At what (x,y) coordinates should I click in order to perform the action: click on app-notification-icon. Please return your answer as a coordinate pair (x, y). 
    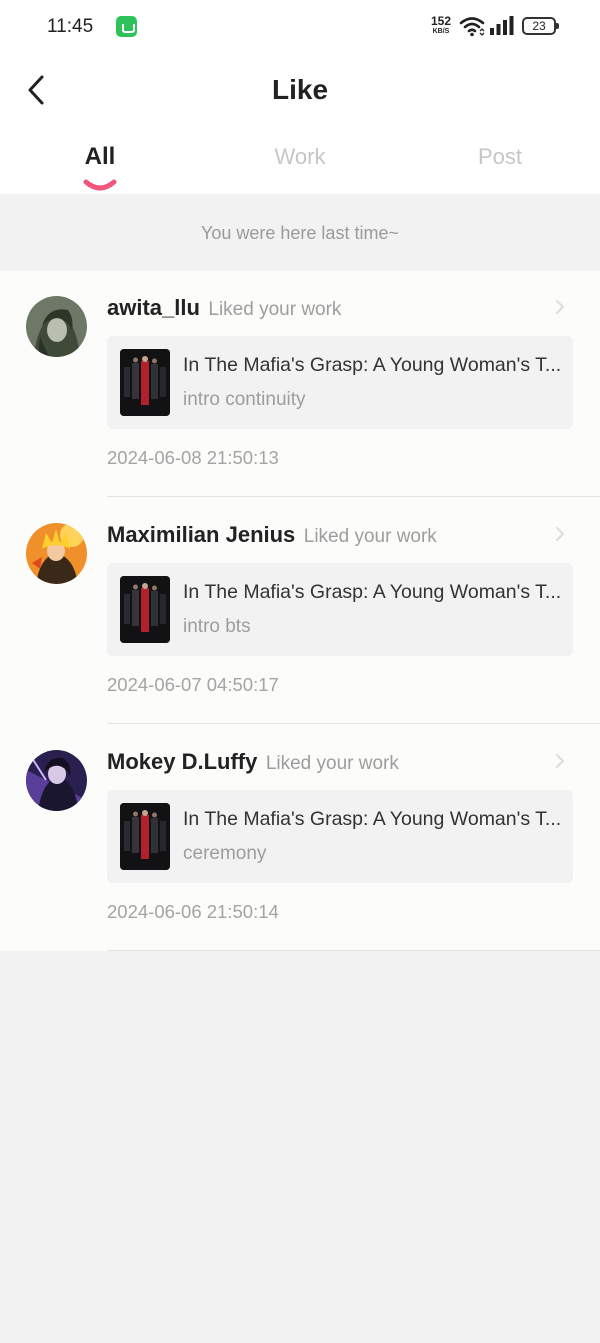
    Looking at the image, I should click on (126, 26).